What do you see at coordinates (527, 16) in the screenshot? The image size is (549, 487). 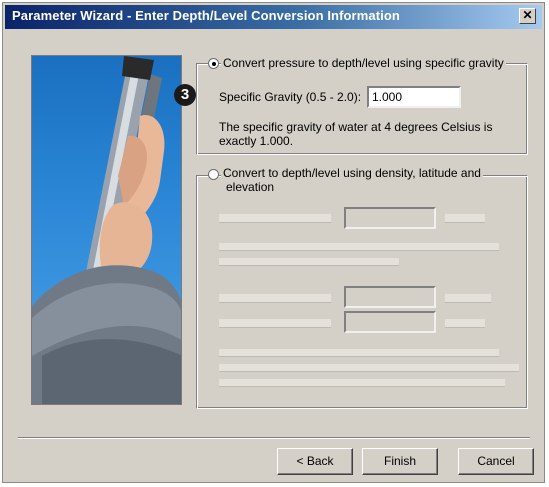 I see `close-button: ✕` at bounding box center [527, 16].